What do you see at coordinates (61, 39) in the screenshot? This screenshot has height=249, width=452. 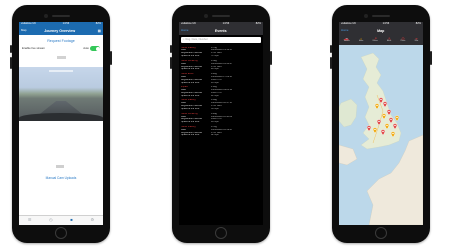 I see `request-footage-link: Request Footage` at bounding box center [61, 39].